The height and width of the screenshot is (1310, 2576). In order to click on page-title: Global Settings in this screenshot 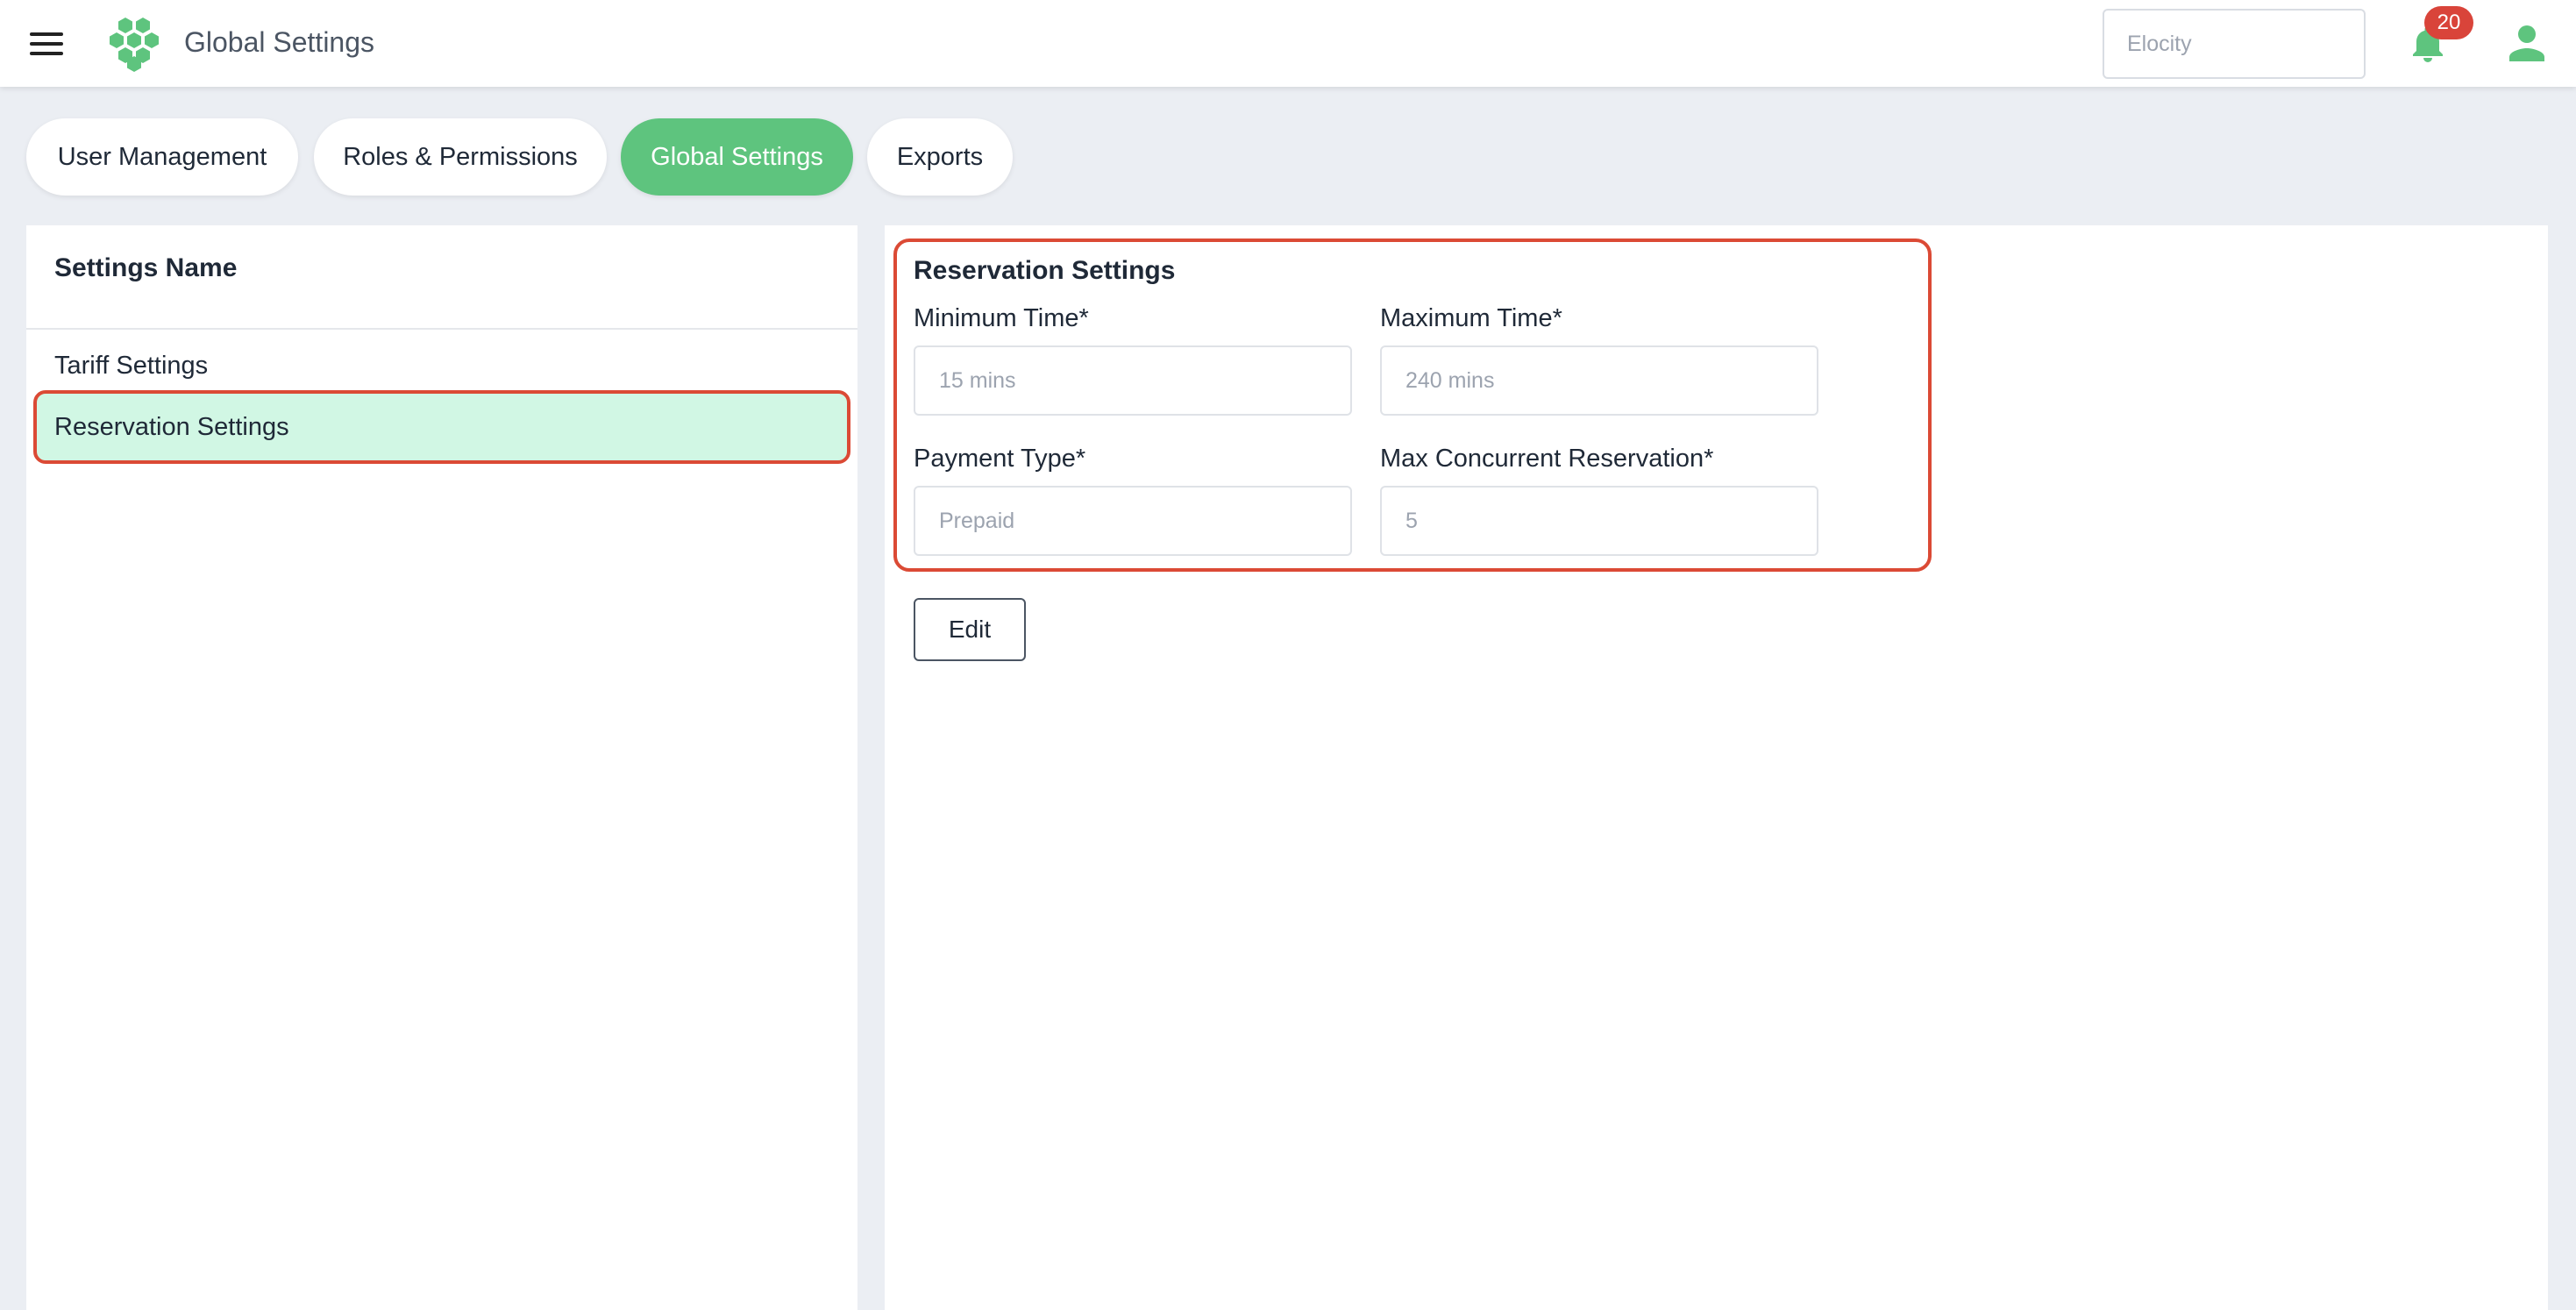, I will do `click(279, 42)`.